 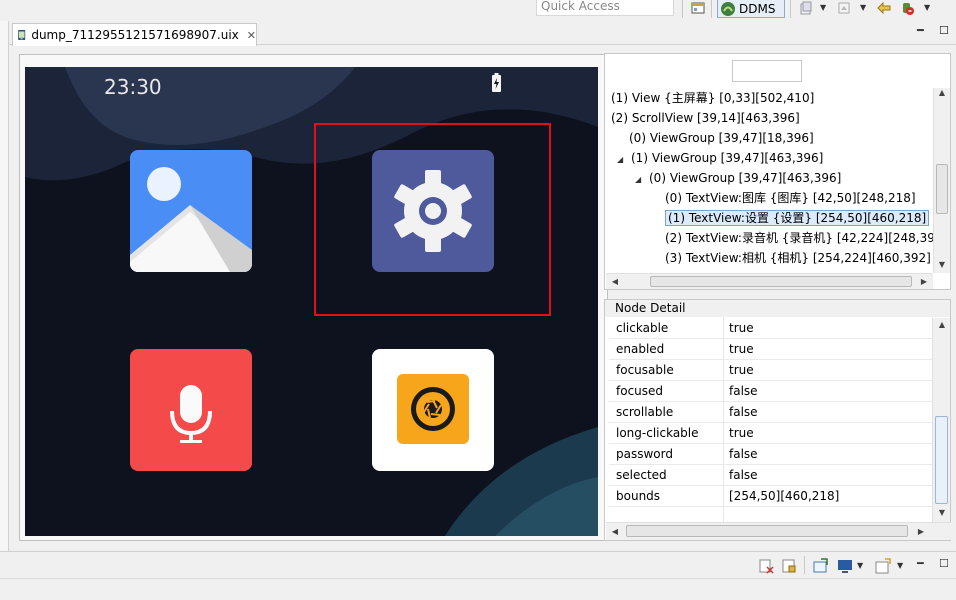 What do you see at coordinates (721, 138) in the screenshot?
I see `tree-node: (0) ViewGroup [39,47][18,396]` at bounding box center [721, 138].